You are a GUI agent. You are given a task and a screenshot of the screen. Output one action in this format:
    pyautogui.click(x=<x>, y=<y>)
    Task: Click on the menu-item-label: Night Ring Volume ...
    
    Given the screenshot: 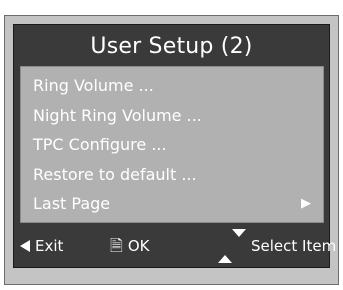 What is the action you would take?
    pyautogui.click(x=117, y=115)
    